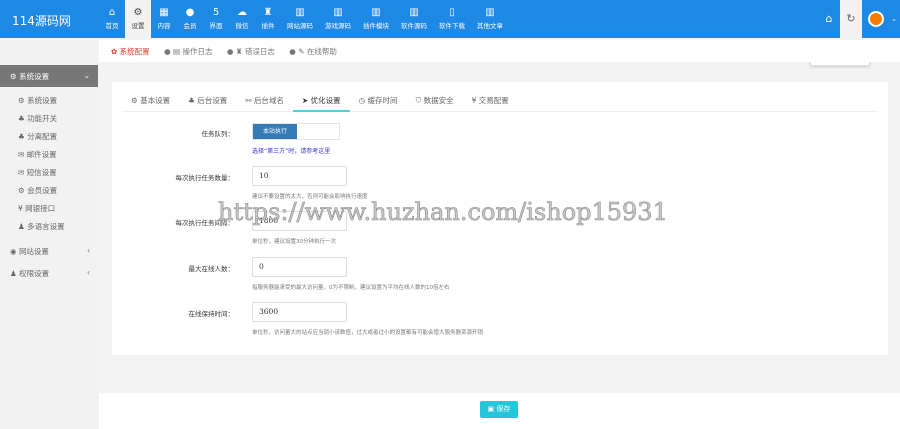 The height and width of the screenshot is (429, 900). What do you see at coordinates (88, 250) in the screenshot?
I see `chevron-left-icon: ‹` at bounding box center [88, 250].